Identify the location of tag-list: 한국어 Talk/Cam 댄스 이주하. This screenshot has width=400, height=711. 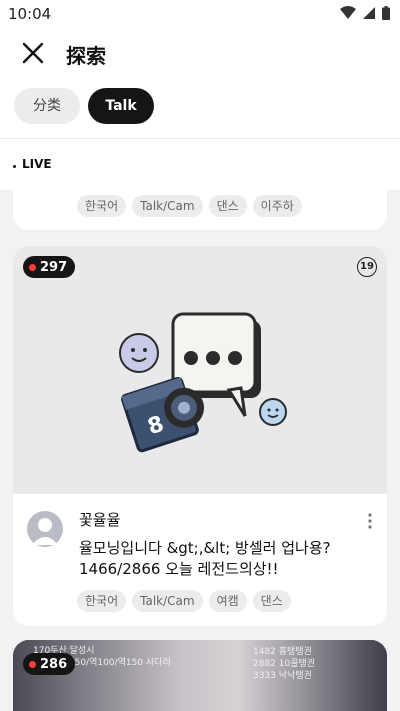
(189, 206).